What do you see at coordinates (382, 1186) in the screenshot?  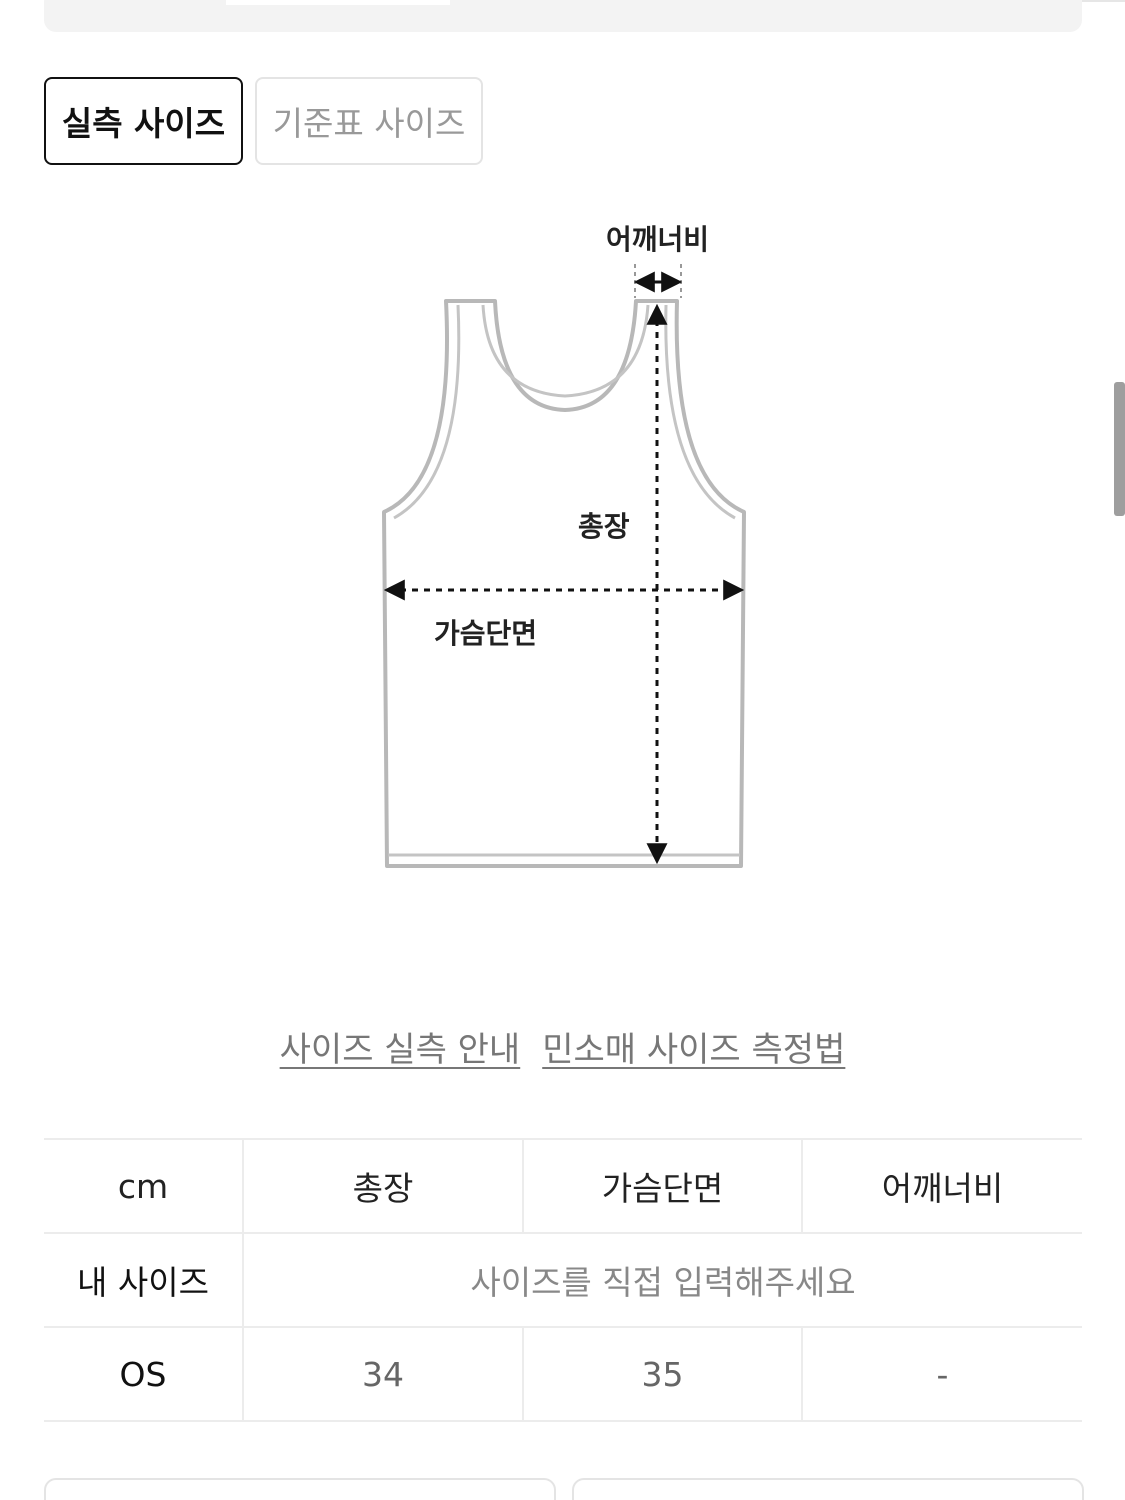 I see `header-length: 총장` at bounding box center [382, 1186].